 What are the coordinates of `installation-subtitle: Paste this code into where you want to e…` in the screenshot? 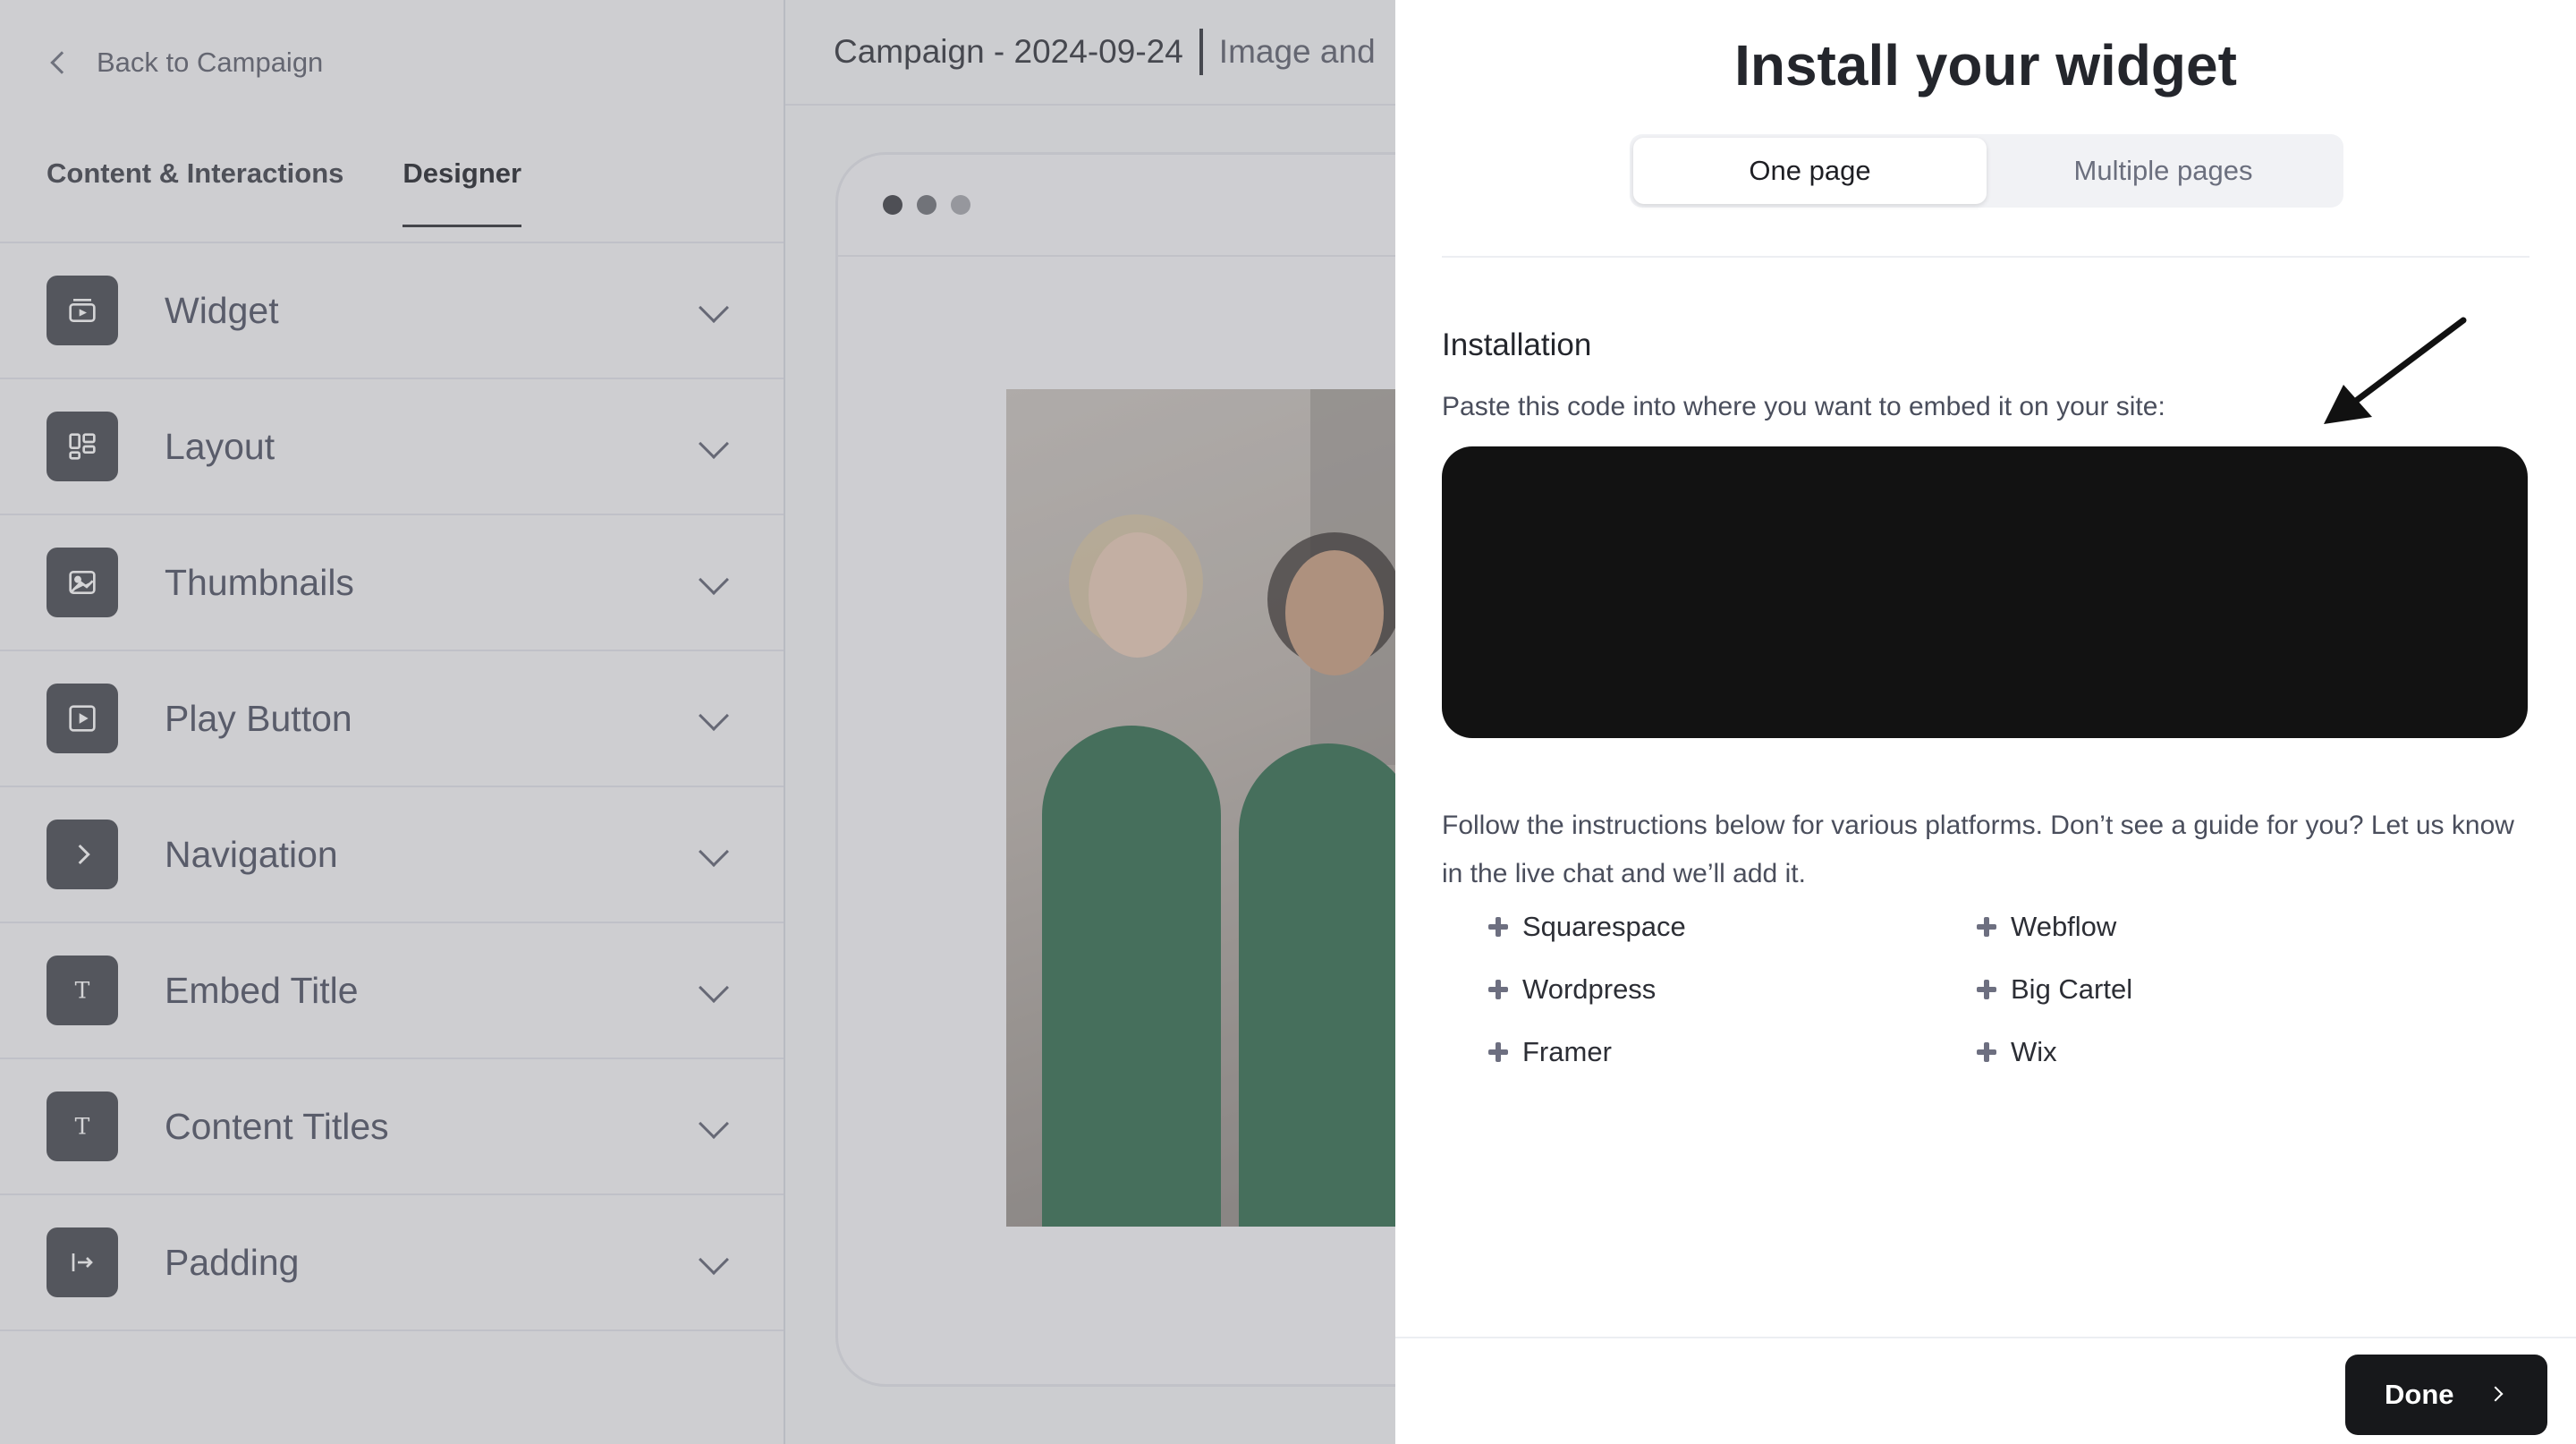 It's located at (1803, 406).